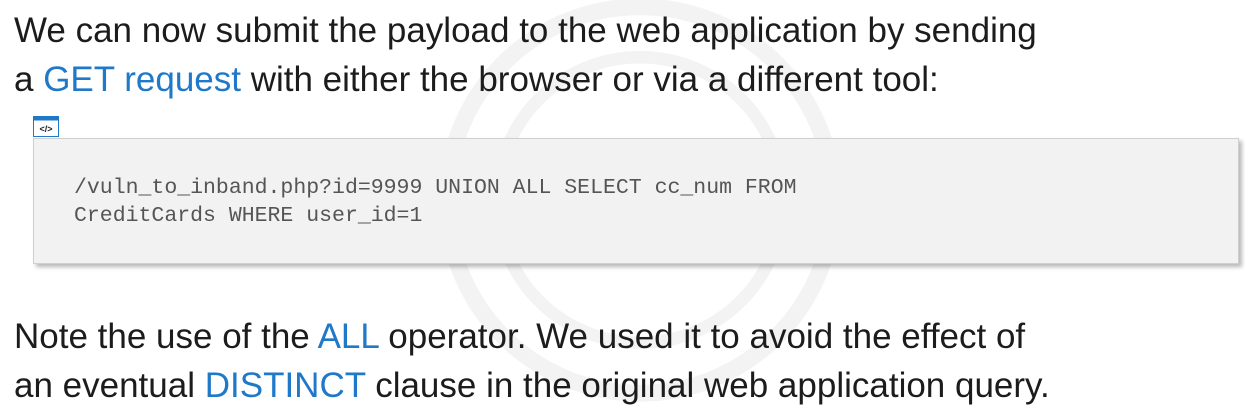  Describe the element at coordinates (166, 336) in the screenshot. I see `note-line-1-before: Note the use of the` at that location.